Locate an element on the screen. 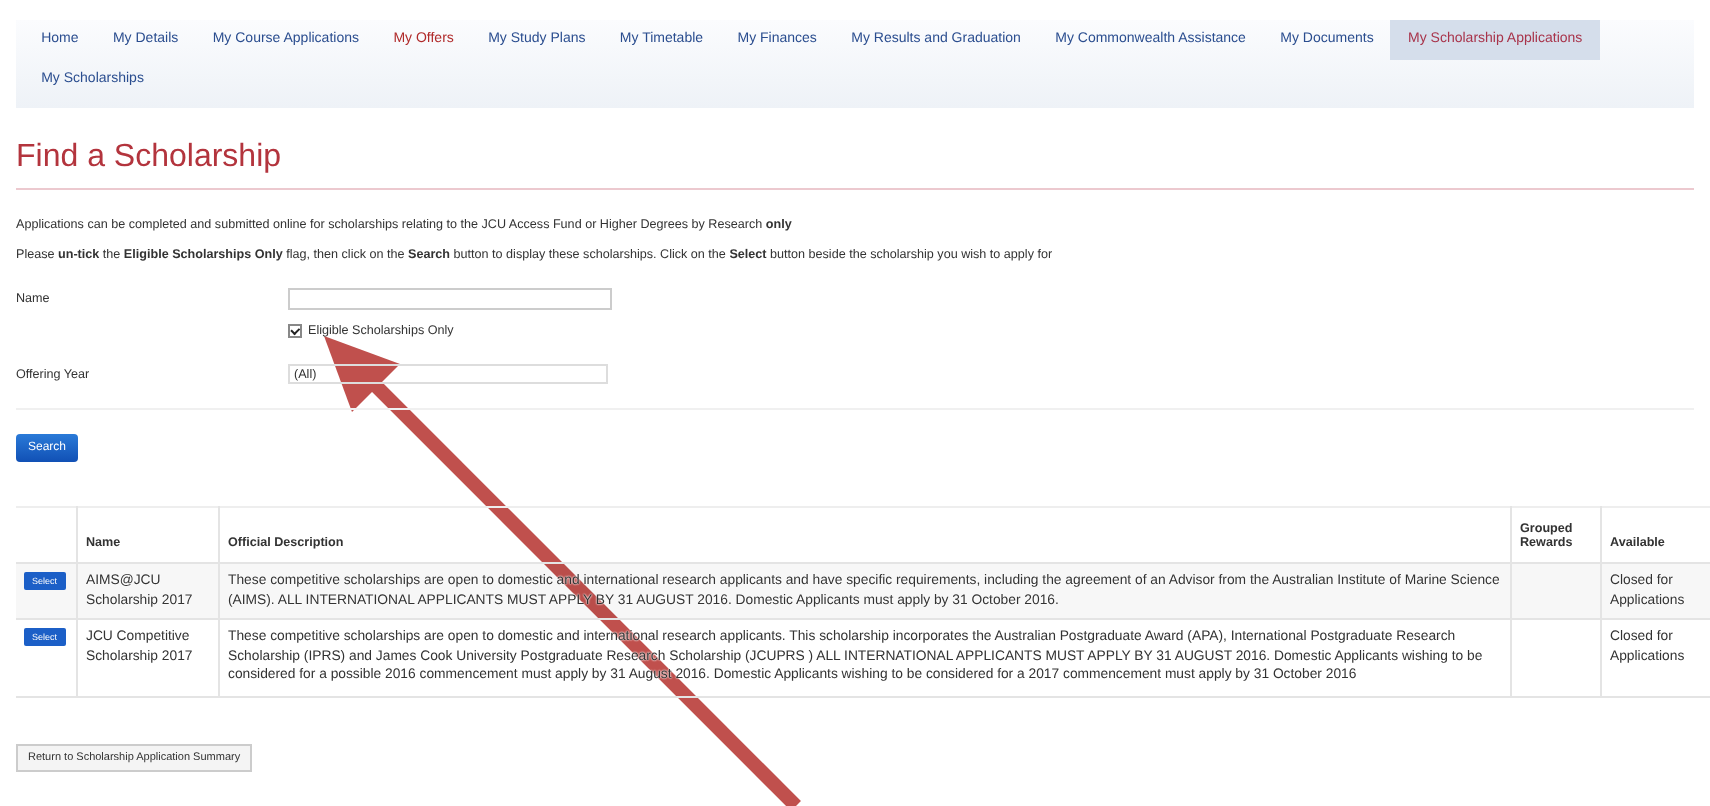 The image size is (1710, 806). page-title: Find a Scholarship is located at coordinates (855, 165).